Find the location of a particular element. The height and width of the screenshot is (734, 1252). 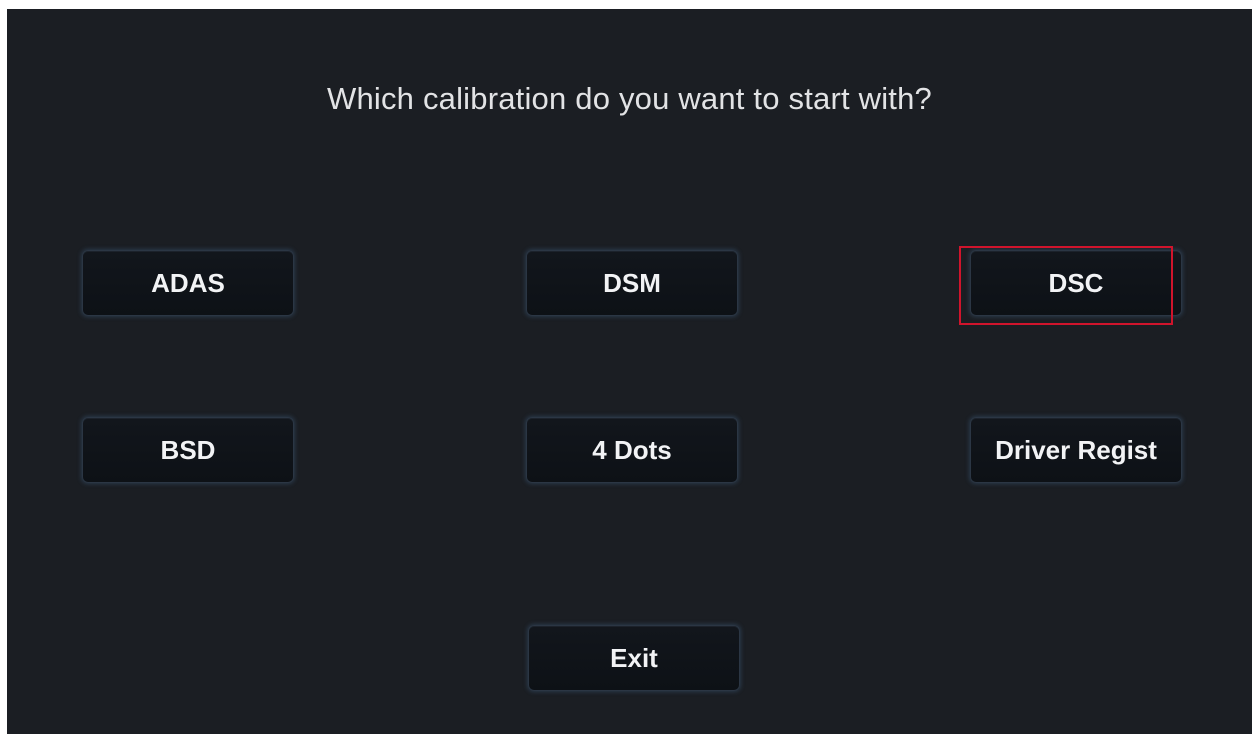

dsc-button-label: DSC is located at coordinates (1076, 282).